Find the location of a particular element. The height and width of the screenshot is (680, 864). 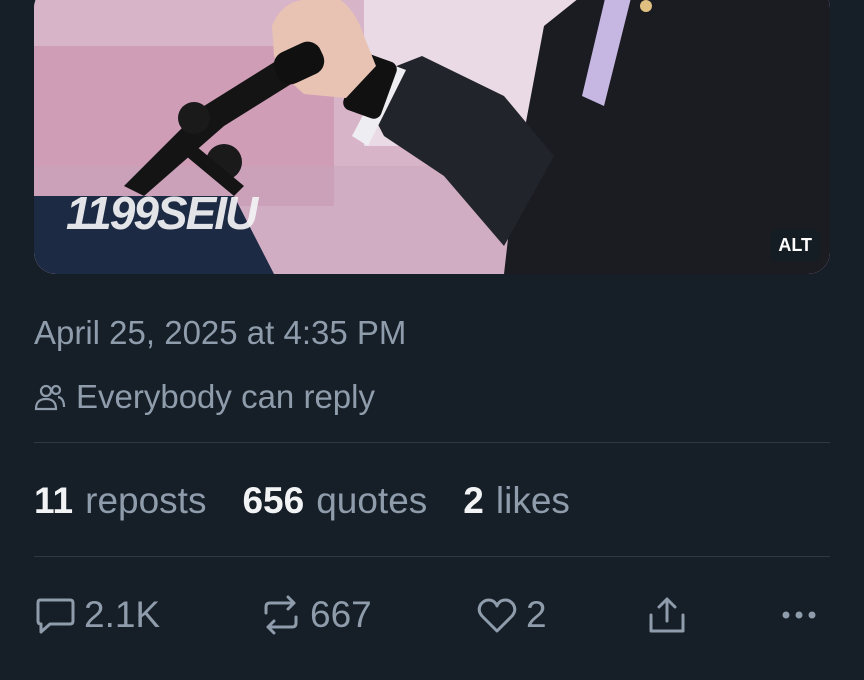

repost-button: 667 is located at coordinates (316, 615).